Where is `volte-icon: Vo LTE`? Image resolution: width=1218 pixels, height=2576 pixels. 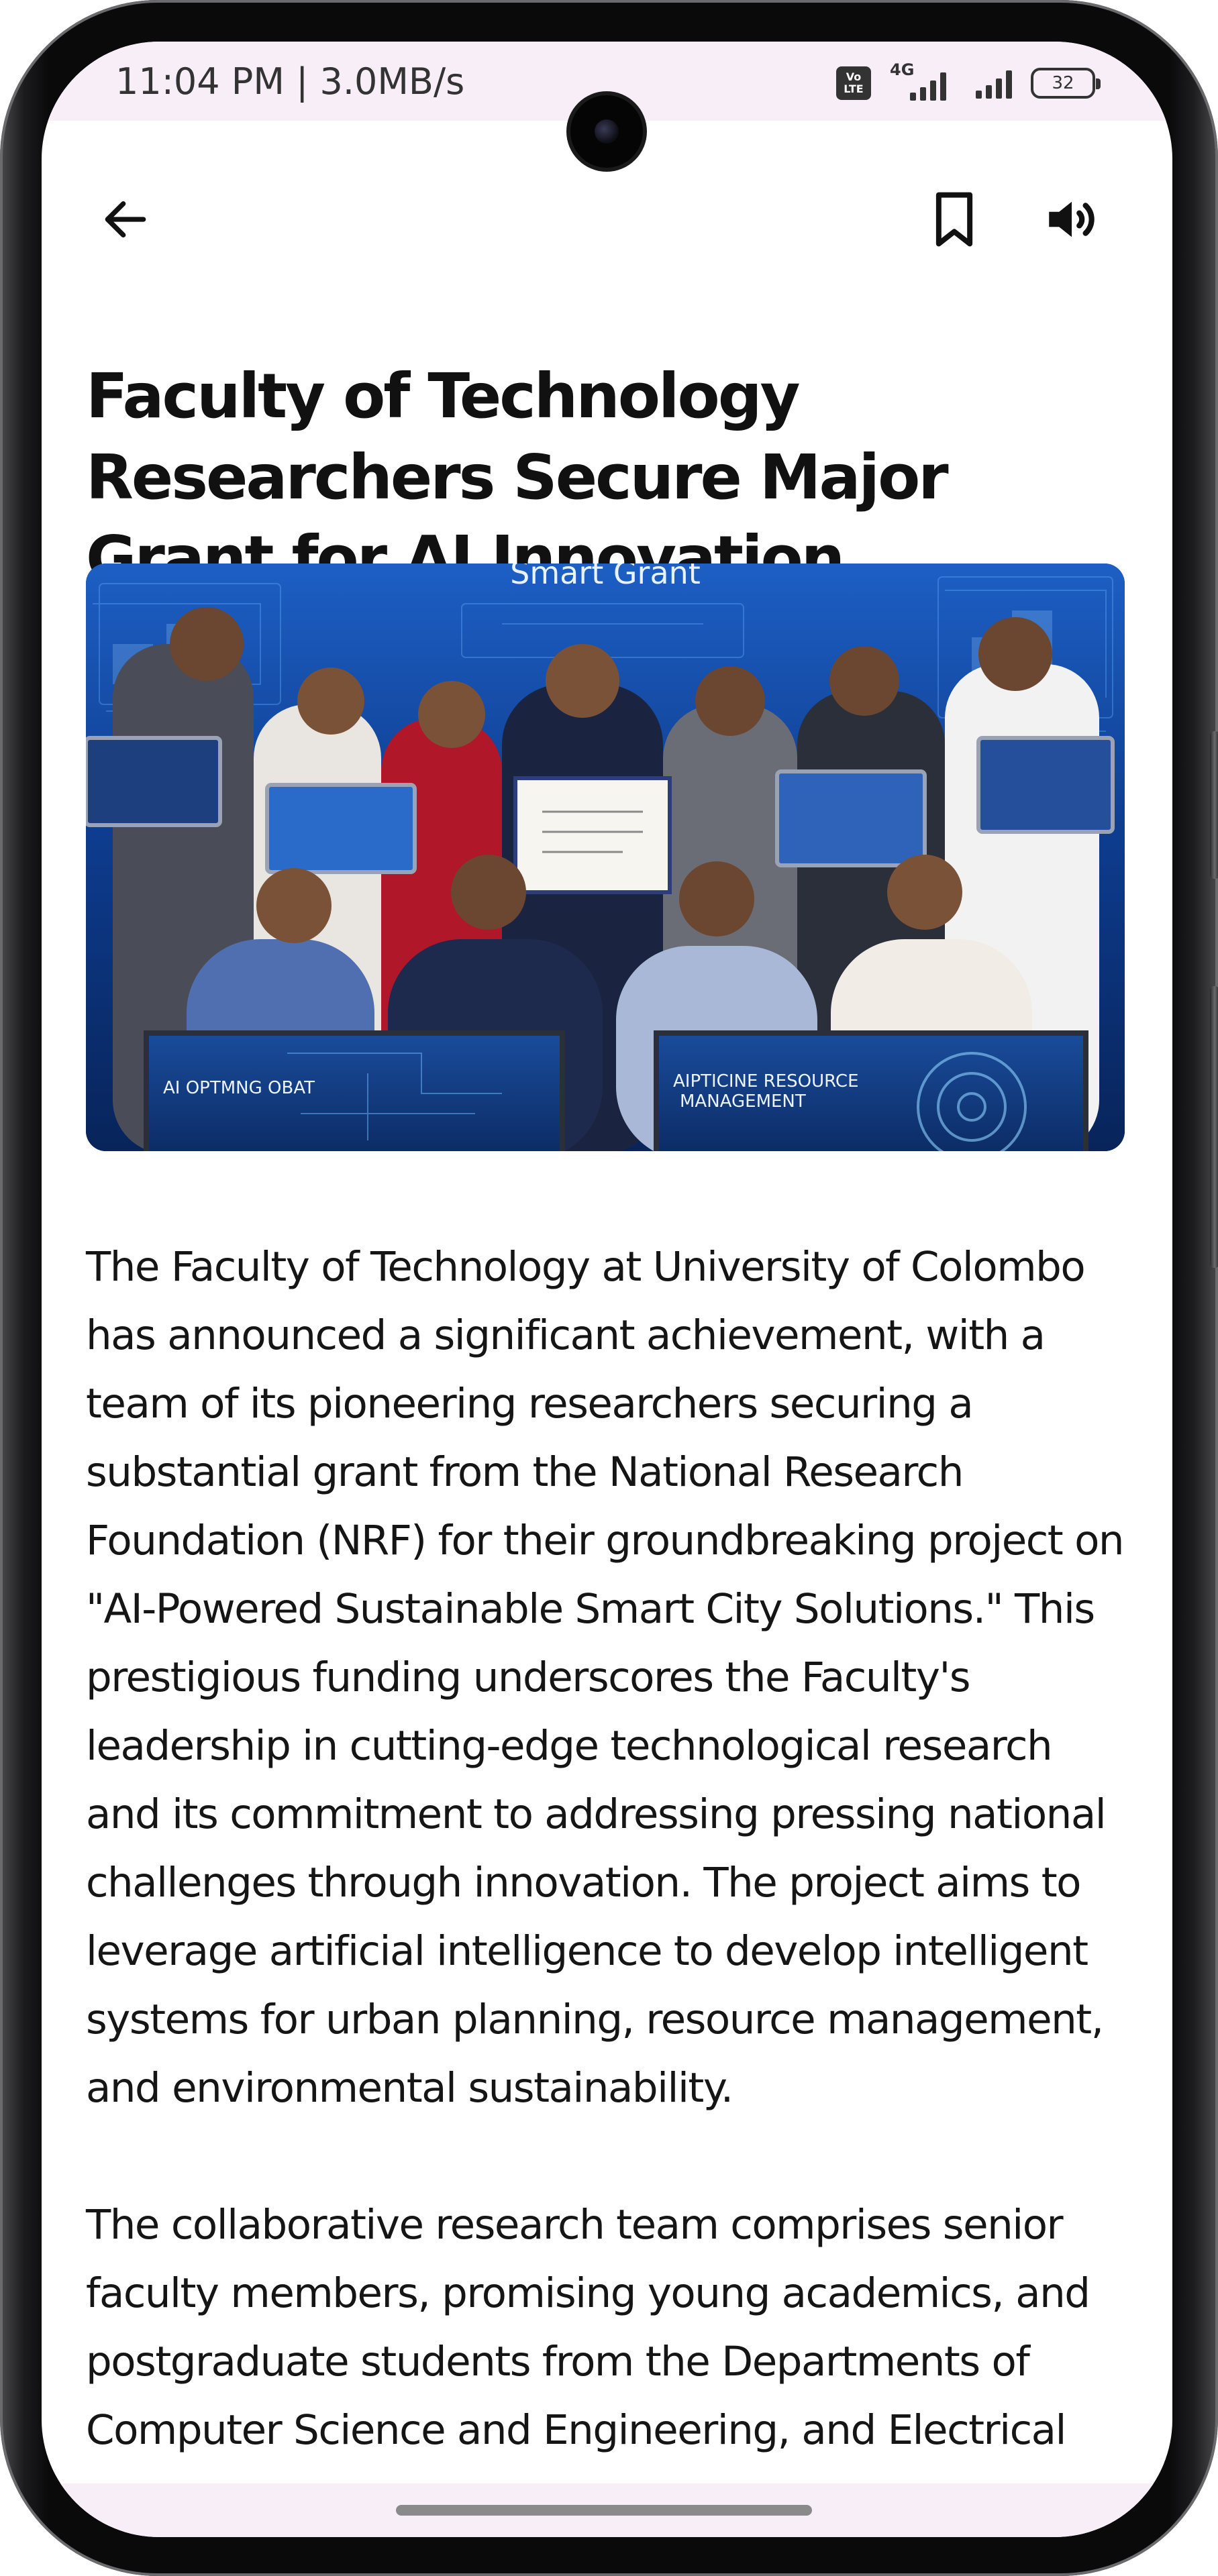
volte-icon: Vo LTE is located at coordinates (854, 83).